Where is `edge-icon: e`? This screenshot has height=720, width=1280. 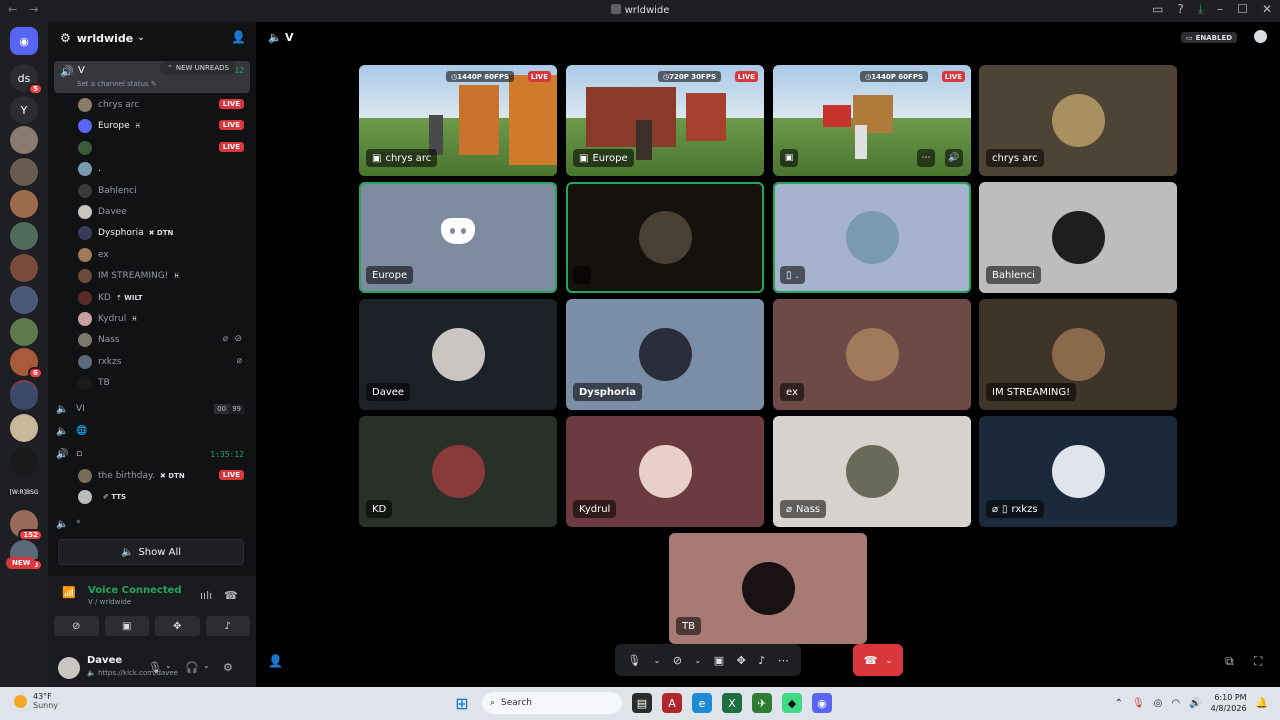
edge-icon: e is located at coordinates (702, 703).